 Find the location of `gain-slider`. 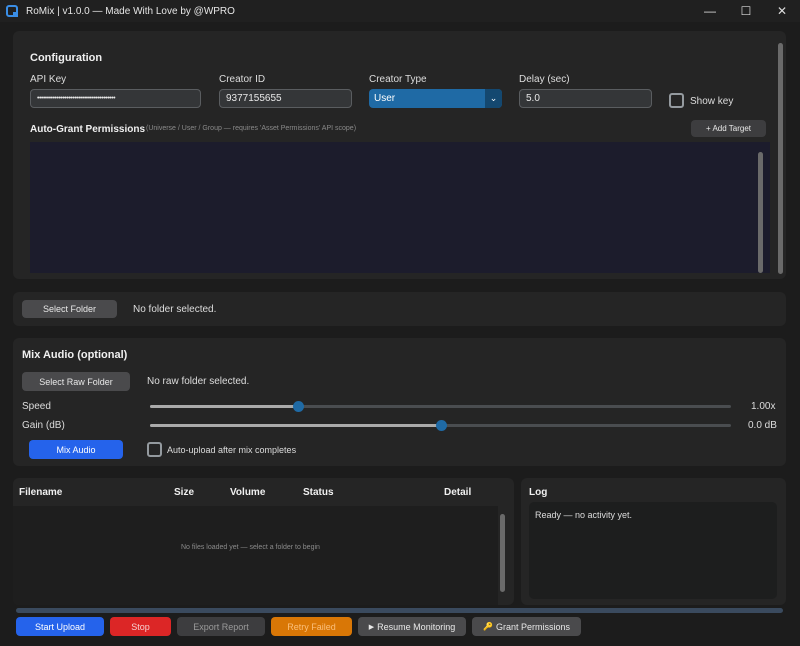

gain-slider is located at coordinates (440, 425).